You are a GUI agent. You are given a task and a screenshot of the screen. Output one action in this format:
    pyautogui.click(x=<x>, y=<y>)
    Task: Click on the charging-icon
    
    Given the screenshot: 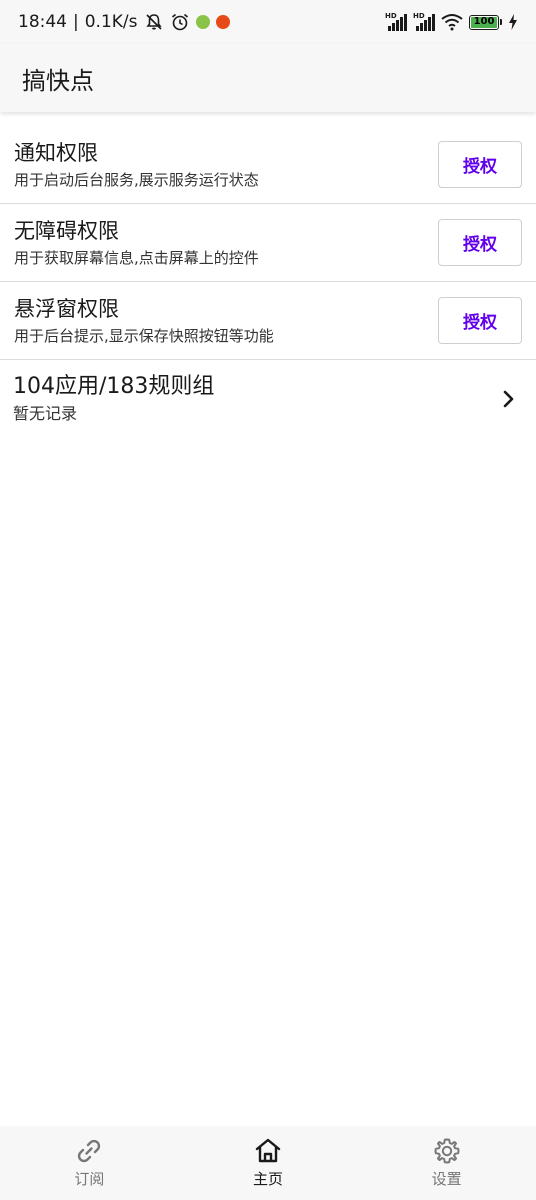 What is the action you would take?
    pyautogui.click(x=513, y=22)
    